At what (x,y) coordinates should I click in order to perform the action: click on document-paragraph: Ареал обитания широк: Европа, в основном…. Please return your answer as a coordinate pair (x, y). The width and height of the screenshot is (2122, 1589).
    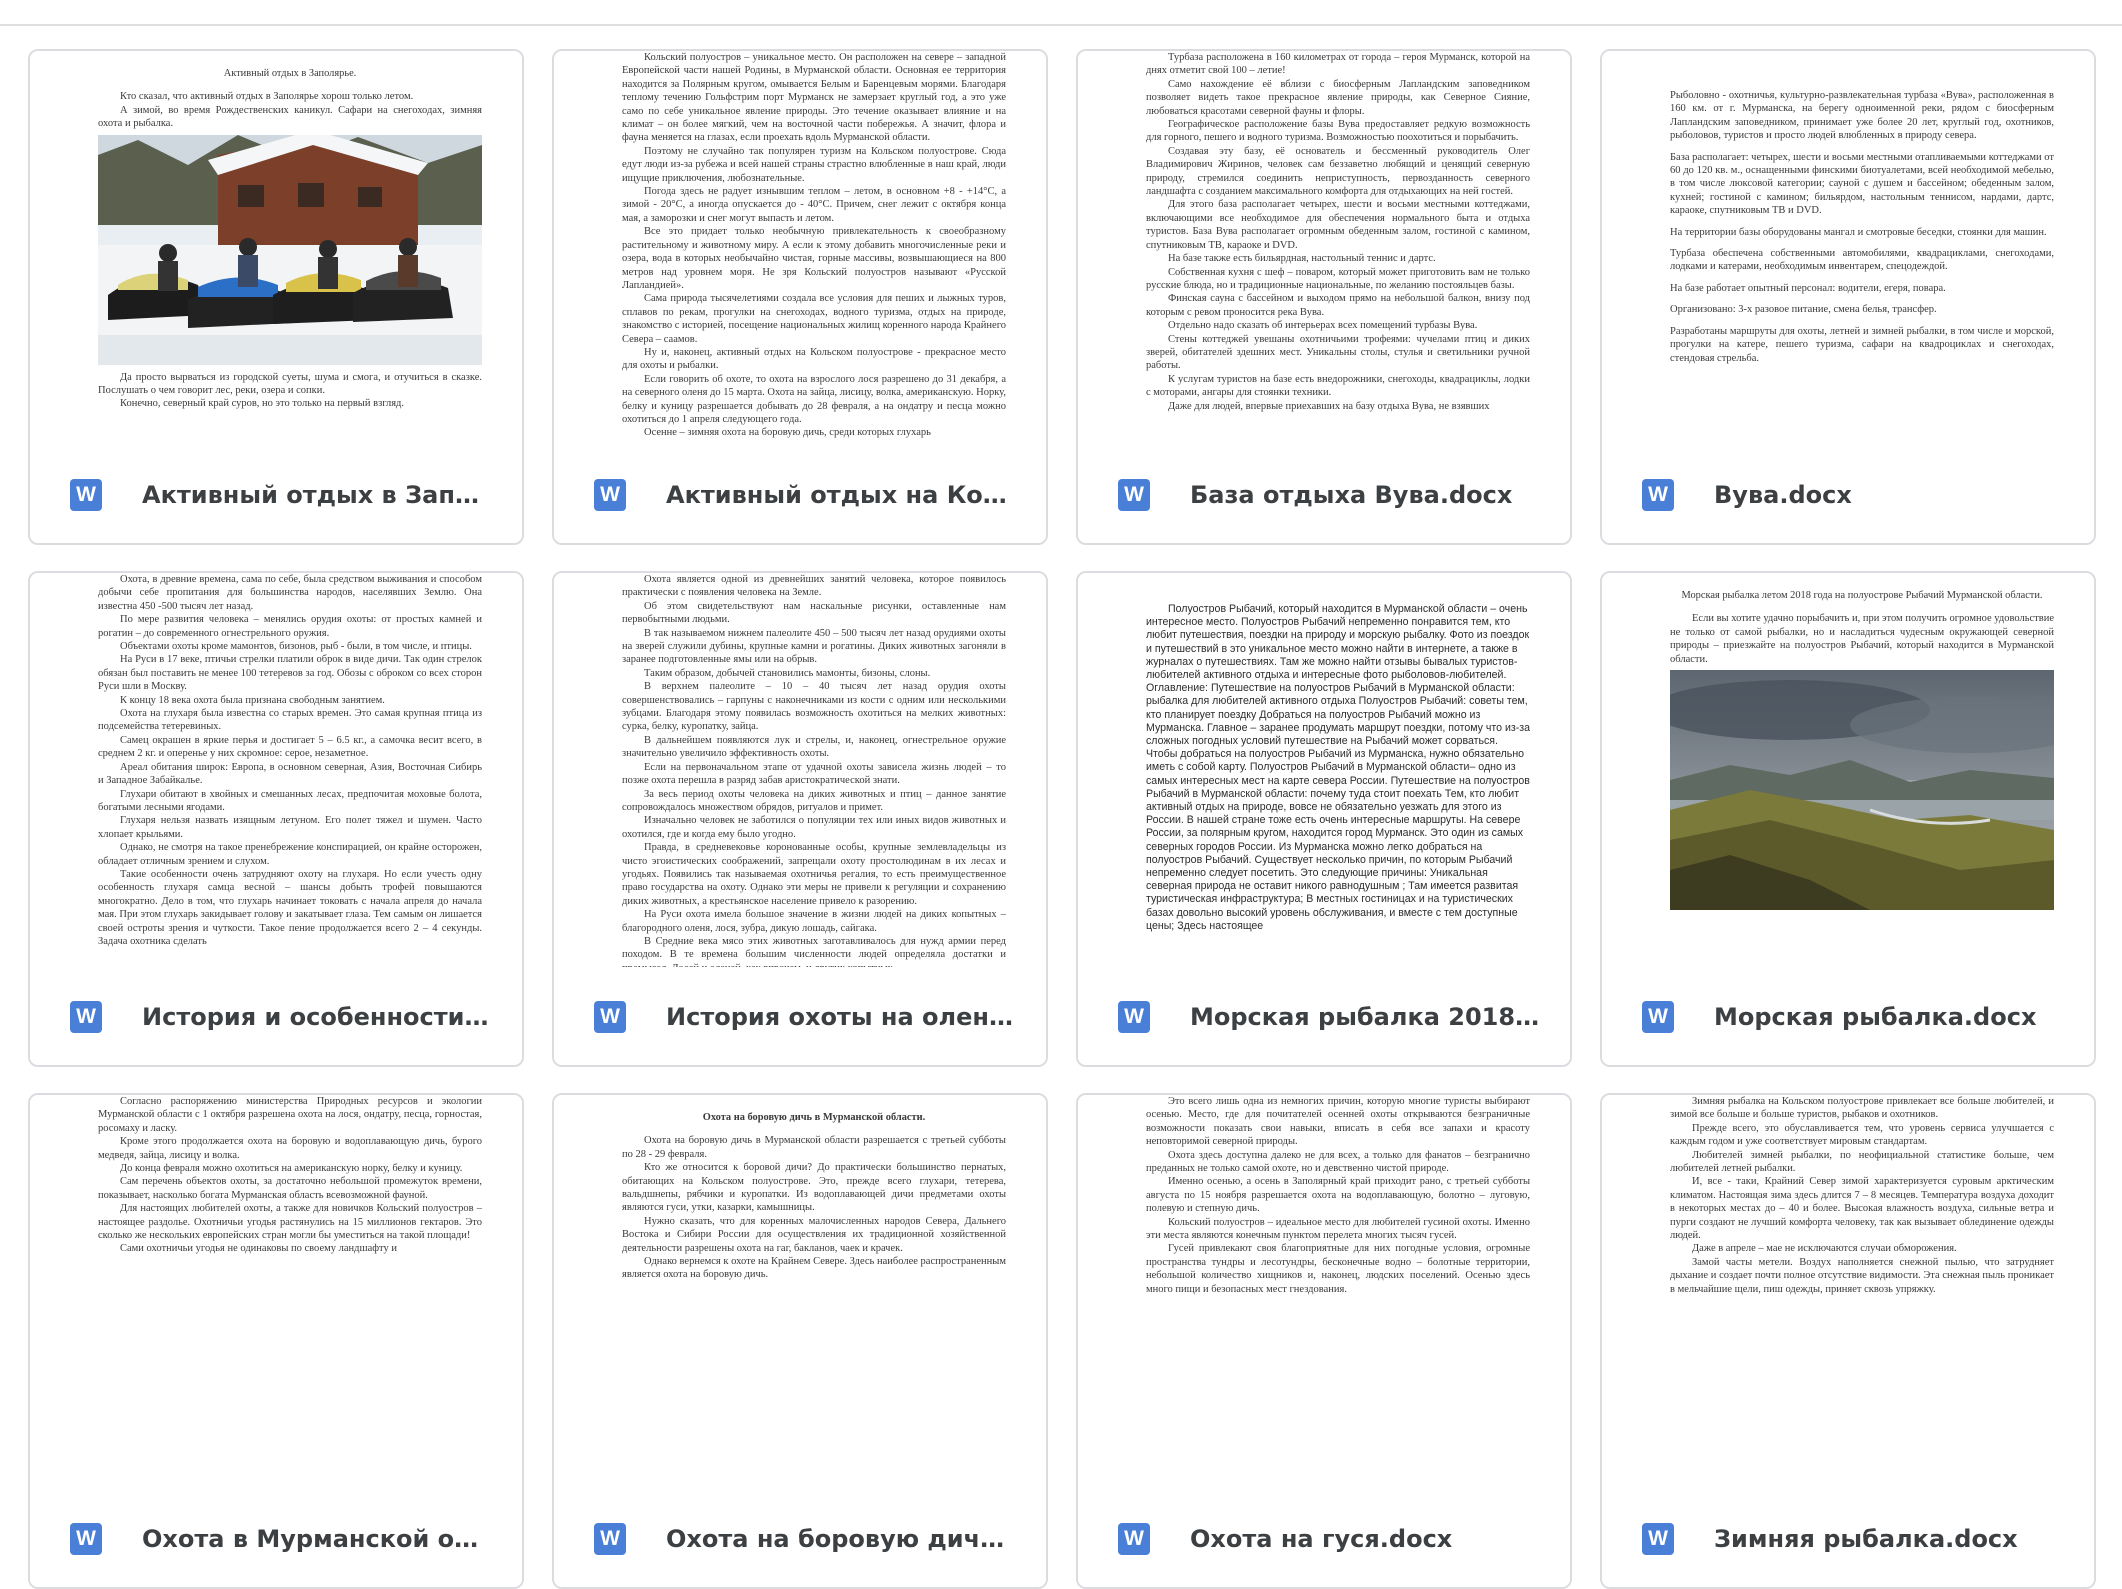
    Looking at the image, I should click on (290, 774).